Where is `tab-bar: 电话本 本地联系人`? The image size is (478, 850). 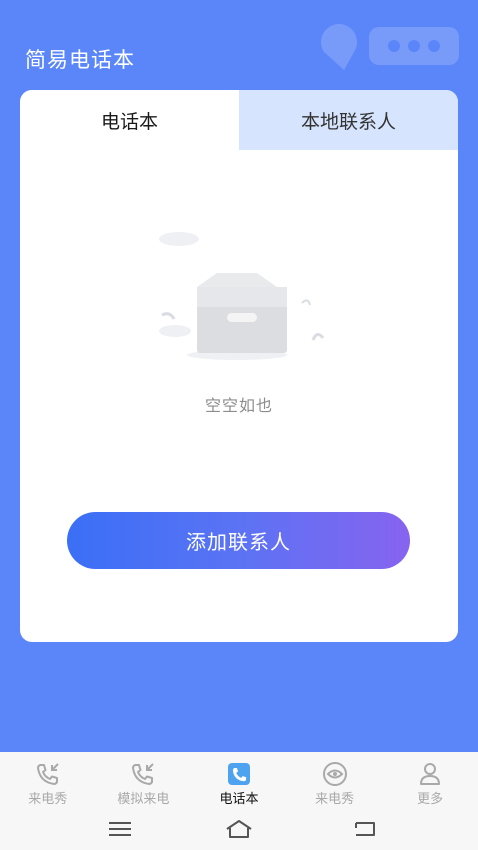
tab-bar: 电话本 本地联系人 is located at coordinates (239, 120).